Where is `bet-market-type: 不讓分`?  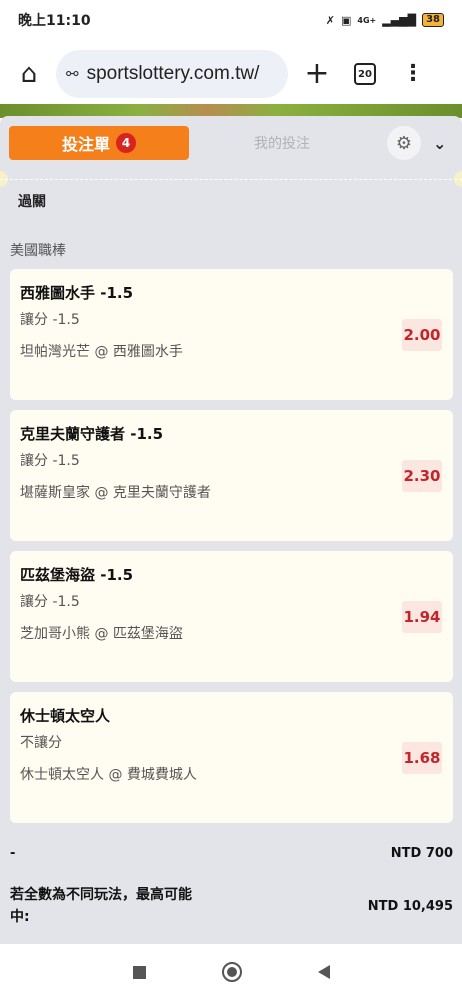
bet-market-type: 不讓分 is located at coordinates (41, 743).